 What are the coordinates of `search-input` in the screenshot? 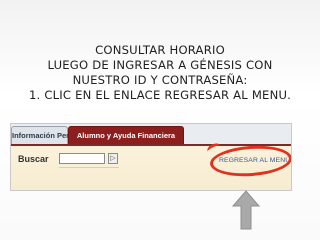 It's located at (82, 158).